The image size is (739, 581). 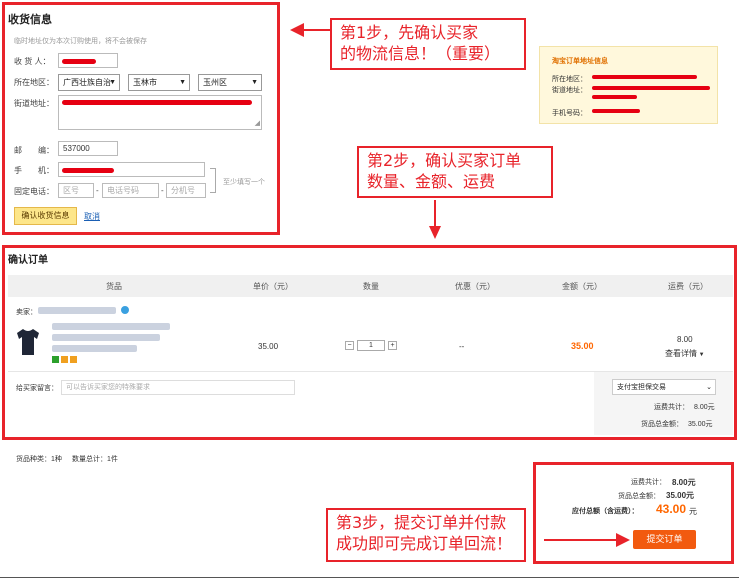 I want to click on quantity-stepper: − 1 +, so click(x=371, y=346).